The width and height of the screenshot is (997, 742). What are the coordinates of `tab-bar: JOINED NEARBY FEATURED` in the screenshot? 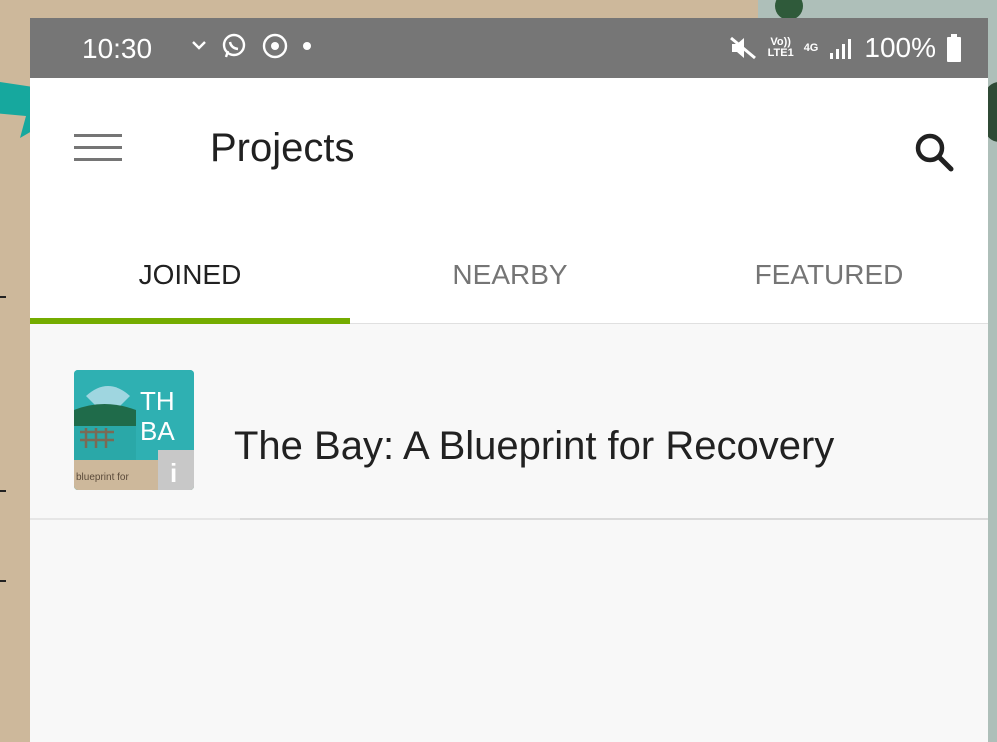 It's located at (509, 275).